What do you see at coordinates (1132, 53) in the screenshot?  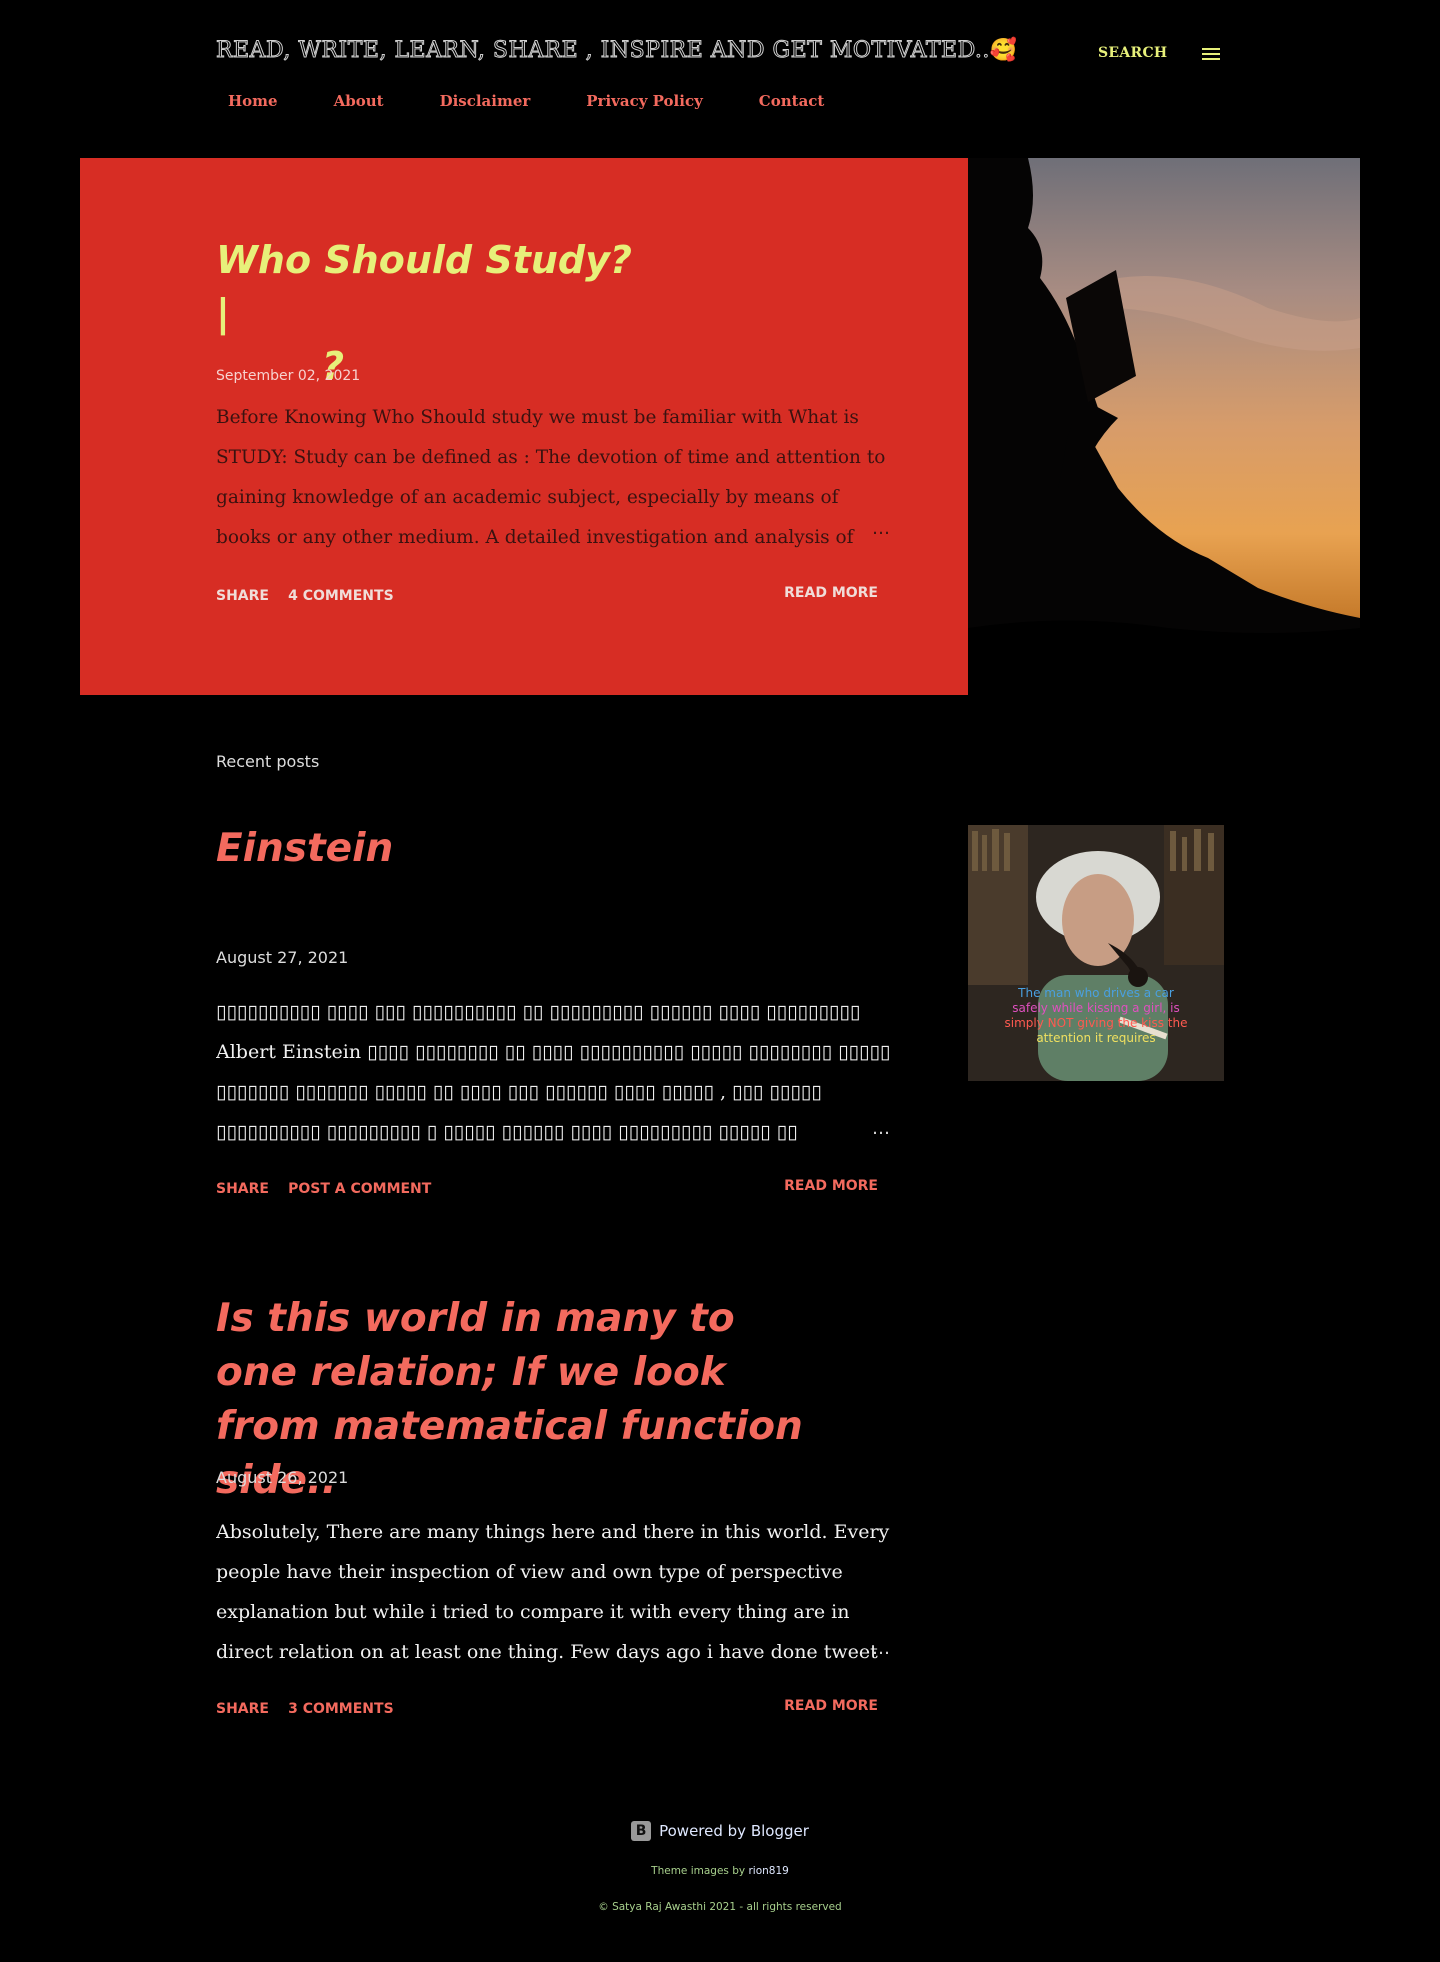 I see `search-button: SEARCH` at bounding box center [1132, 53].